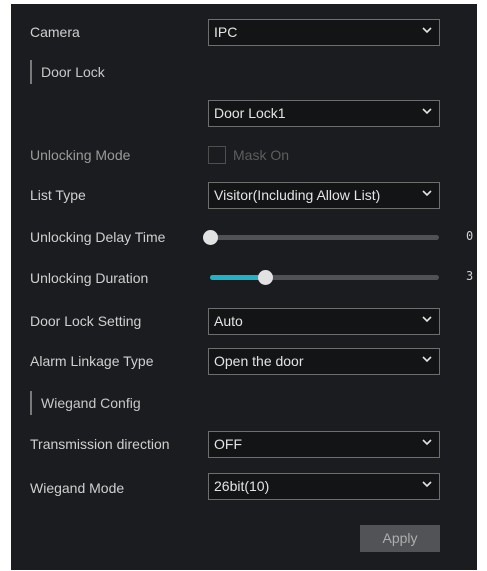 This screenshot has height=571, width=487. Describe the element at coordinates (85, 403) in the screenshot. I see `wiegand-config-section-title: Wiegand Config` at that location.